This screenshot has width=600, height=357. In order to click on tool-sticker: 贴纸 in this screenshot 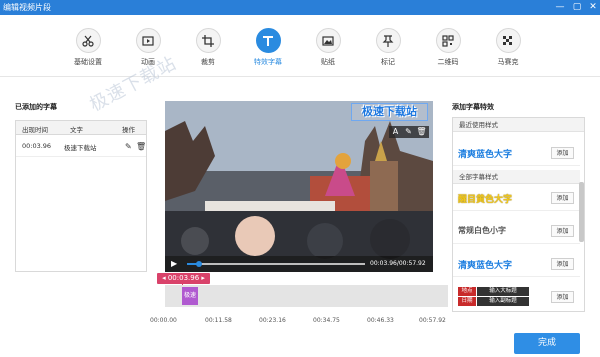, I will do `click(328, 47)`.